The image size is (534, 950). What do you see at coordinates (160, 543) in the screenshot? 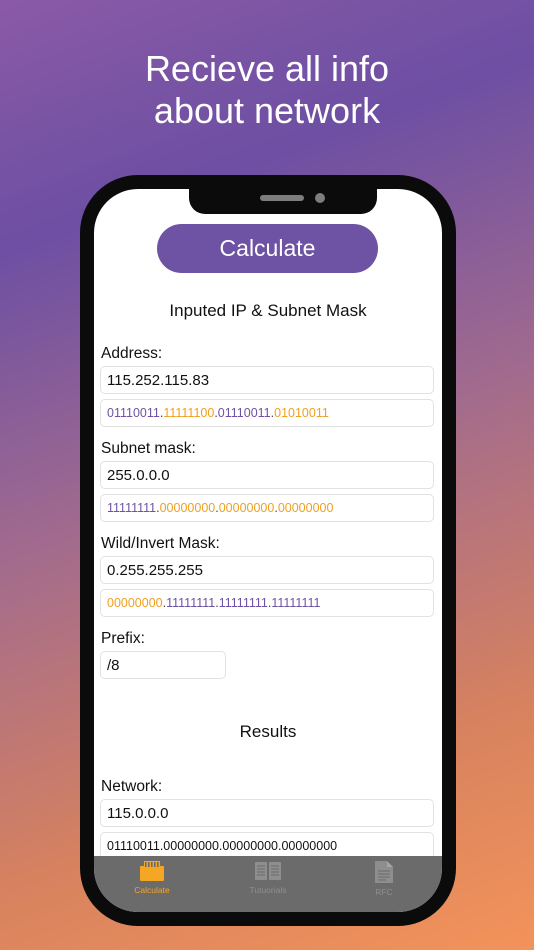
I see `wild-mask-label: Wild/Invert Mask:` at bounding box center [160, 543].